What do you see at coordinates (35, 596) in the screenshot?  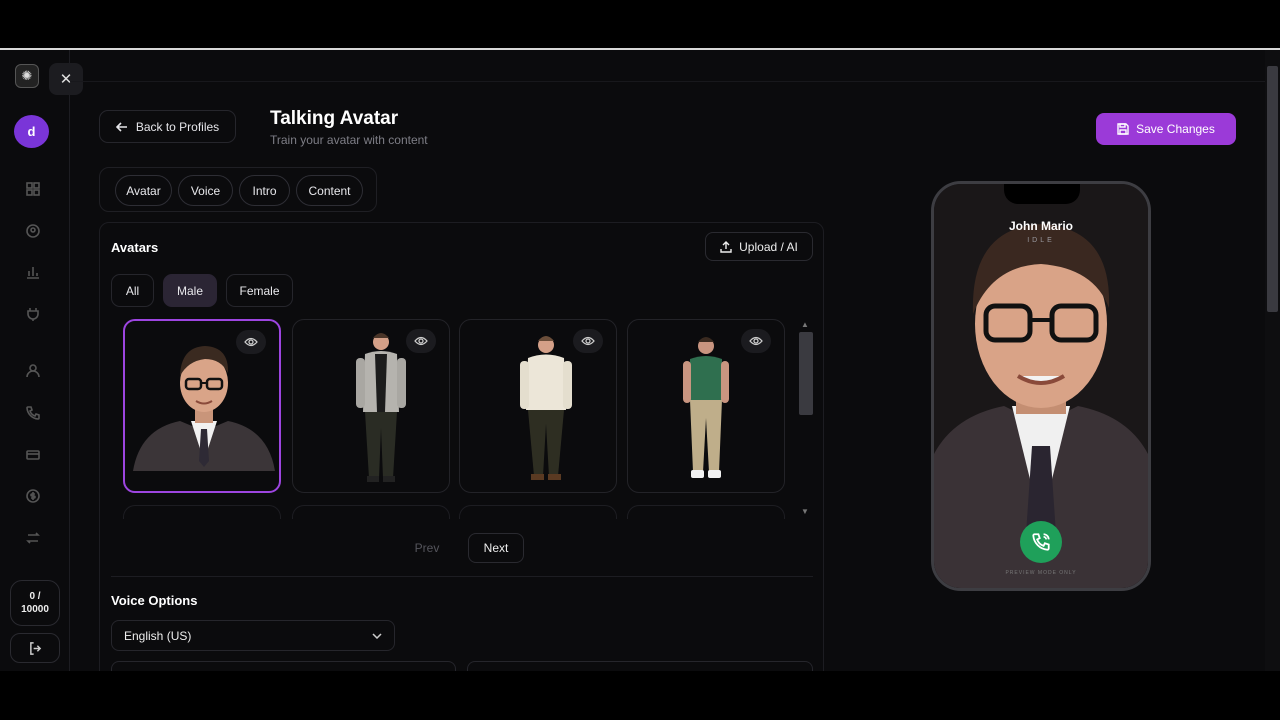 I see `credits-used: 0 /` at bounding box center [35, 596].